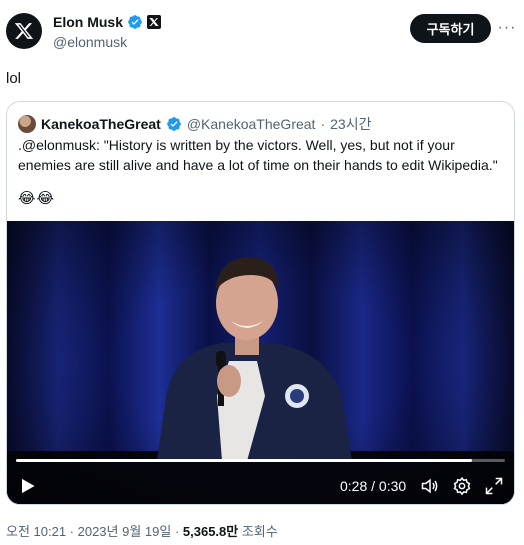 The width and height of the screenshot is (524, 545). What do you see at coordinates (27, 486) in the screenshot?
I see `play-icon` at bounding box center [27, 486].